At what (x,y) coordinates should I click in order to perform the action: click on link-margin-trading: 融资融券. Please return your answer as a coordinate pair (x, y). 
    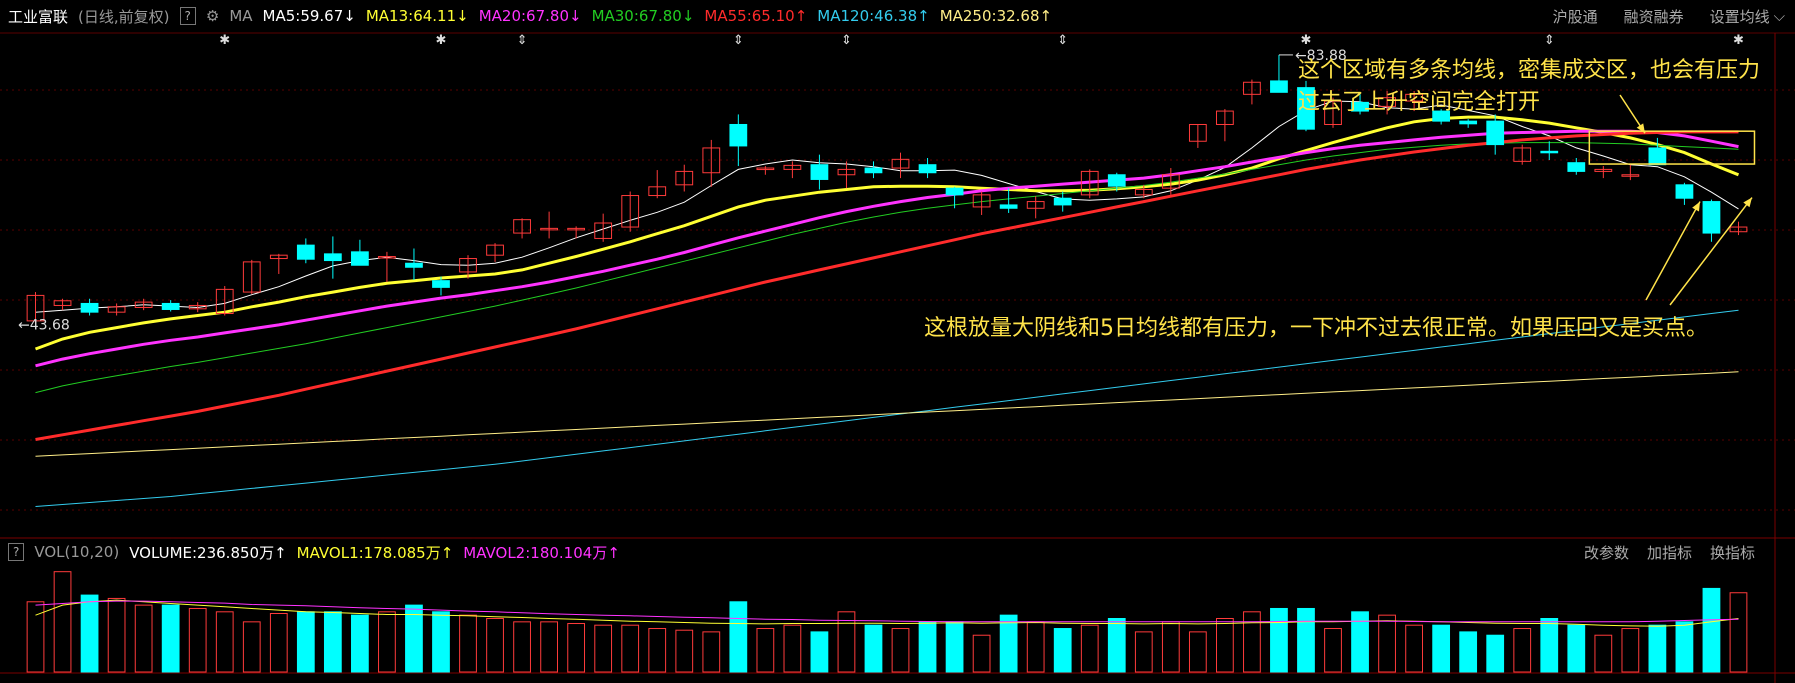
    Looking at the image, I should click on (1654, 16).